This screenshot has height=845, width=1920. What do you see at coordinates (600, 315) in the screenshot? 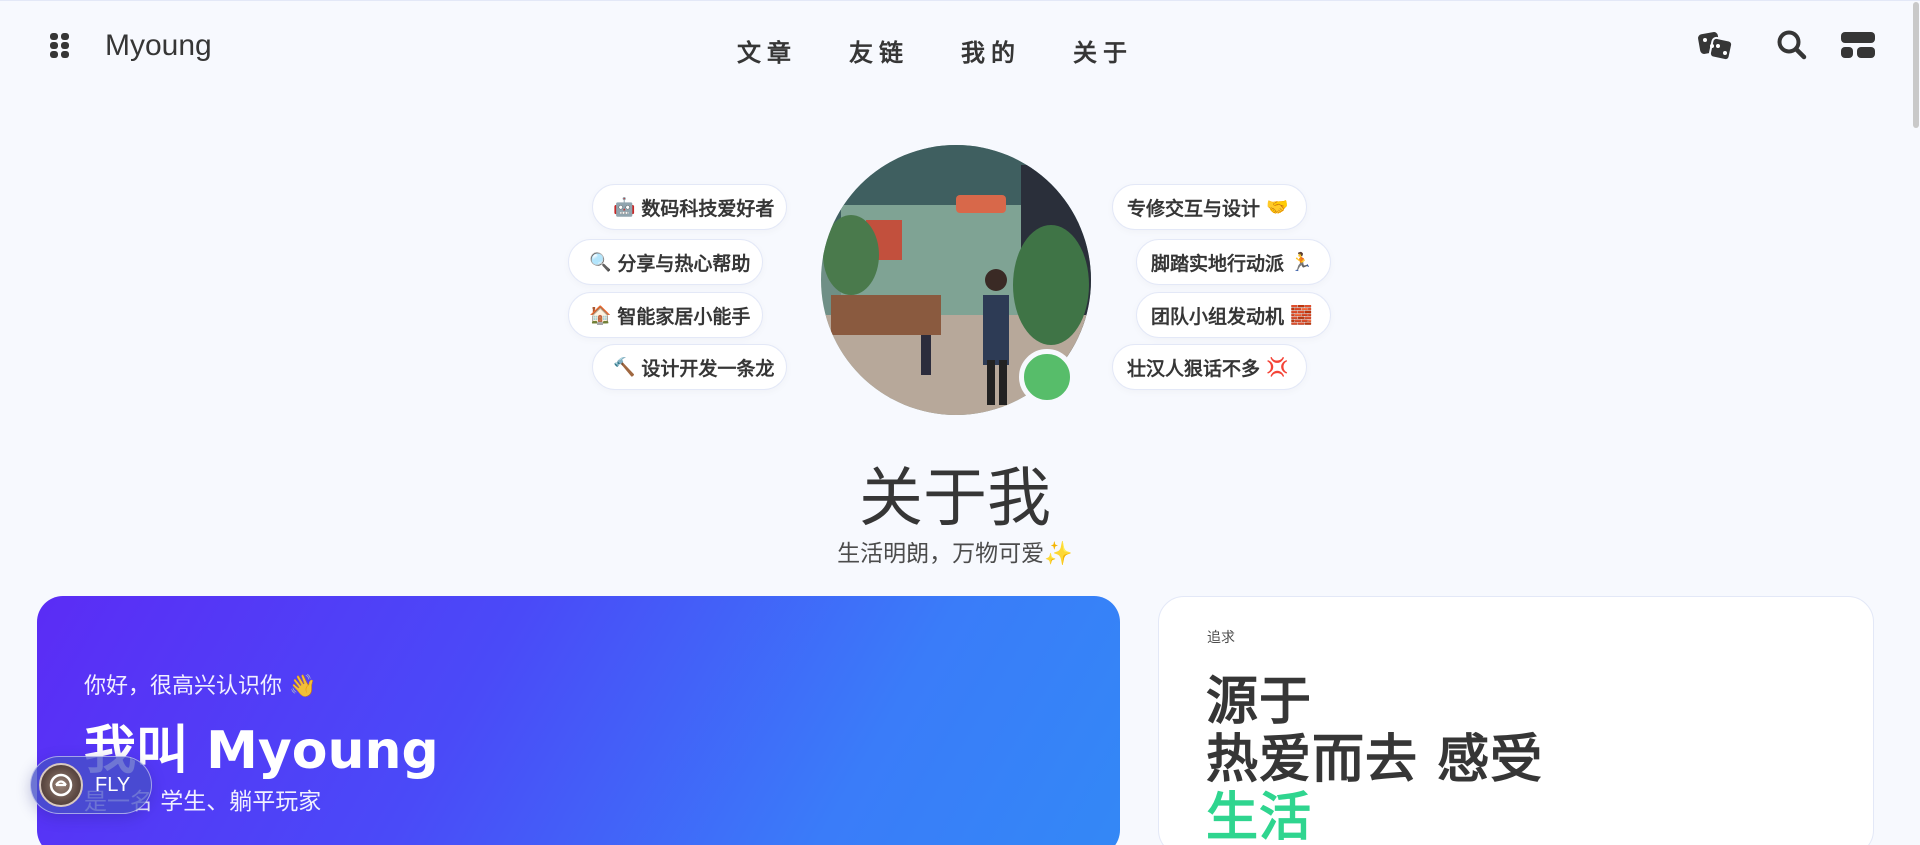
I see `house-icon: 🏠` at bounding box center [600, 315].